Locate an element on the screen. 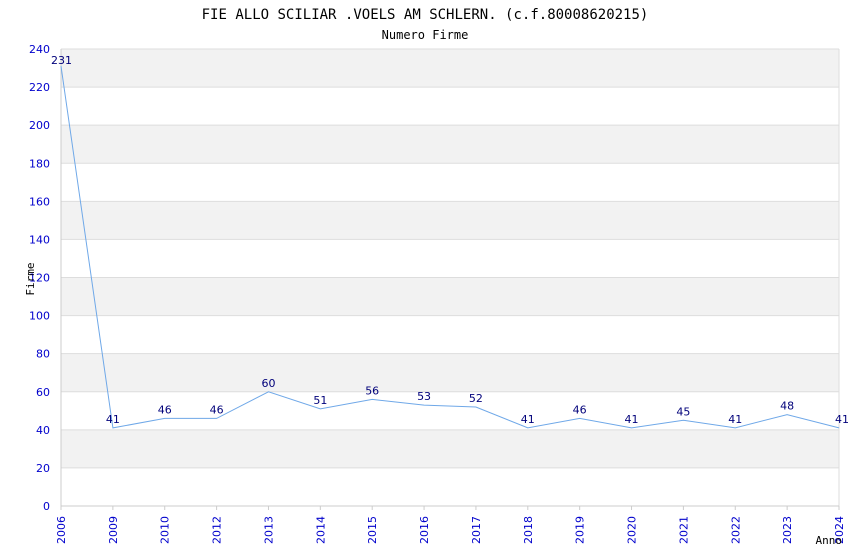  y-tick-label: 40 is located at coordinates (43, 430).